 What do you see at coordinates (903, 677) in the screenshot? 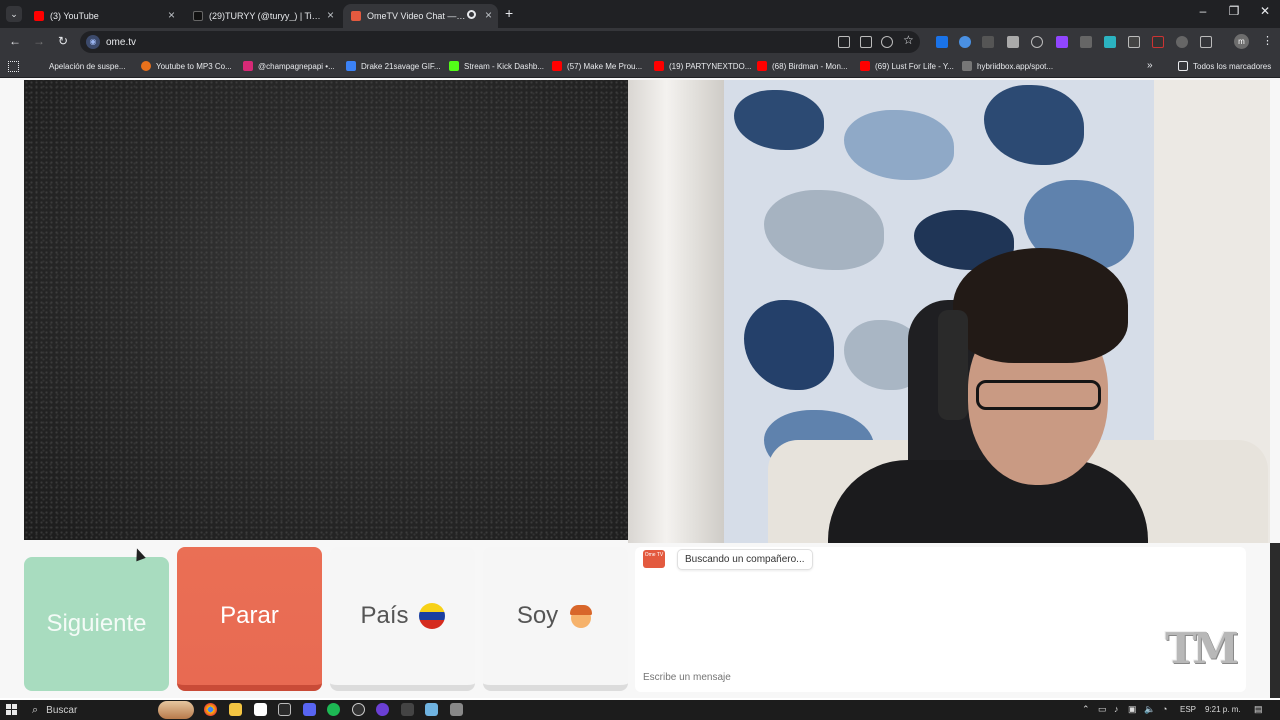
I see `message-input` at bounding box center [903, 677].